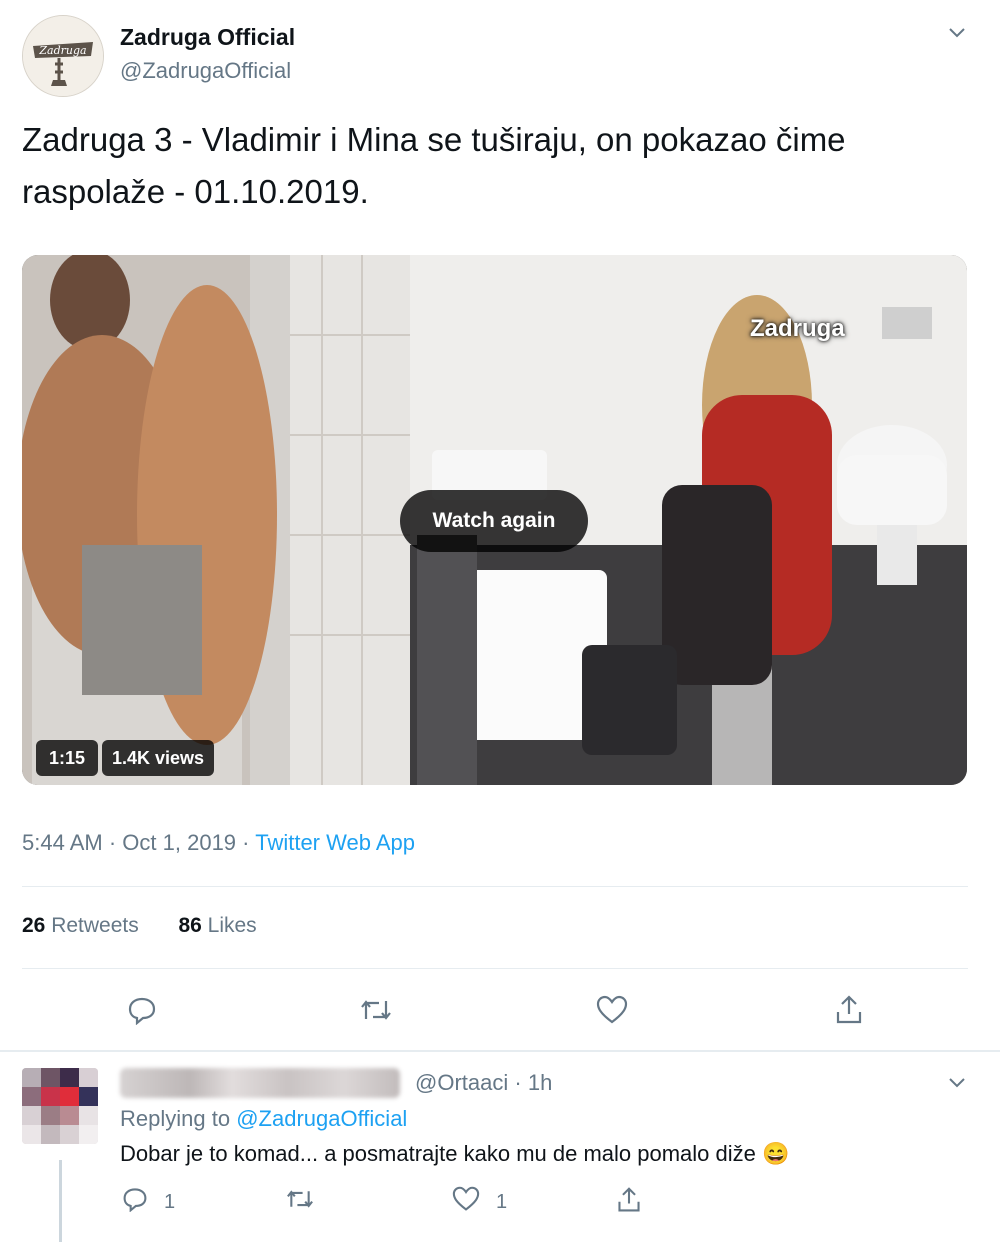  I want to click on reply-separator, so click(500, 1051).